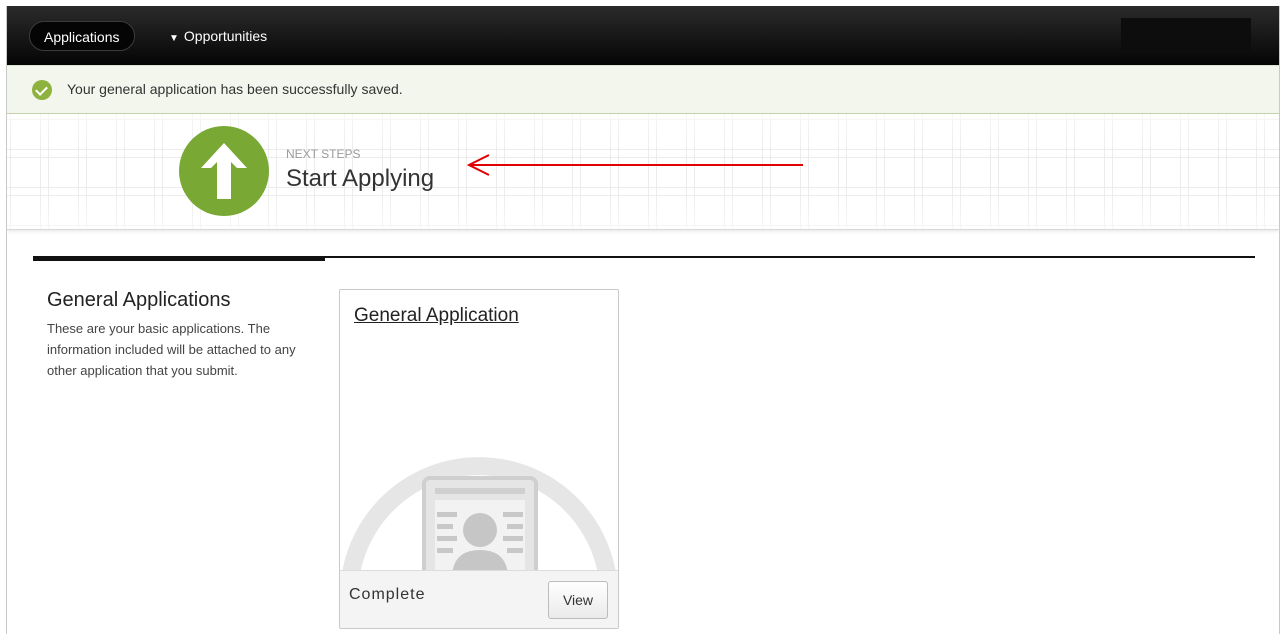 The width and height of the screenshot is (1282, 634). What do you see at coordinates (42, 90) in the screenshot?
I see `check-circle-icon` at bounding box center [42, 90].